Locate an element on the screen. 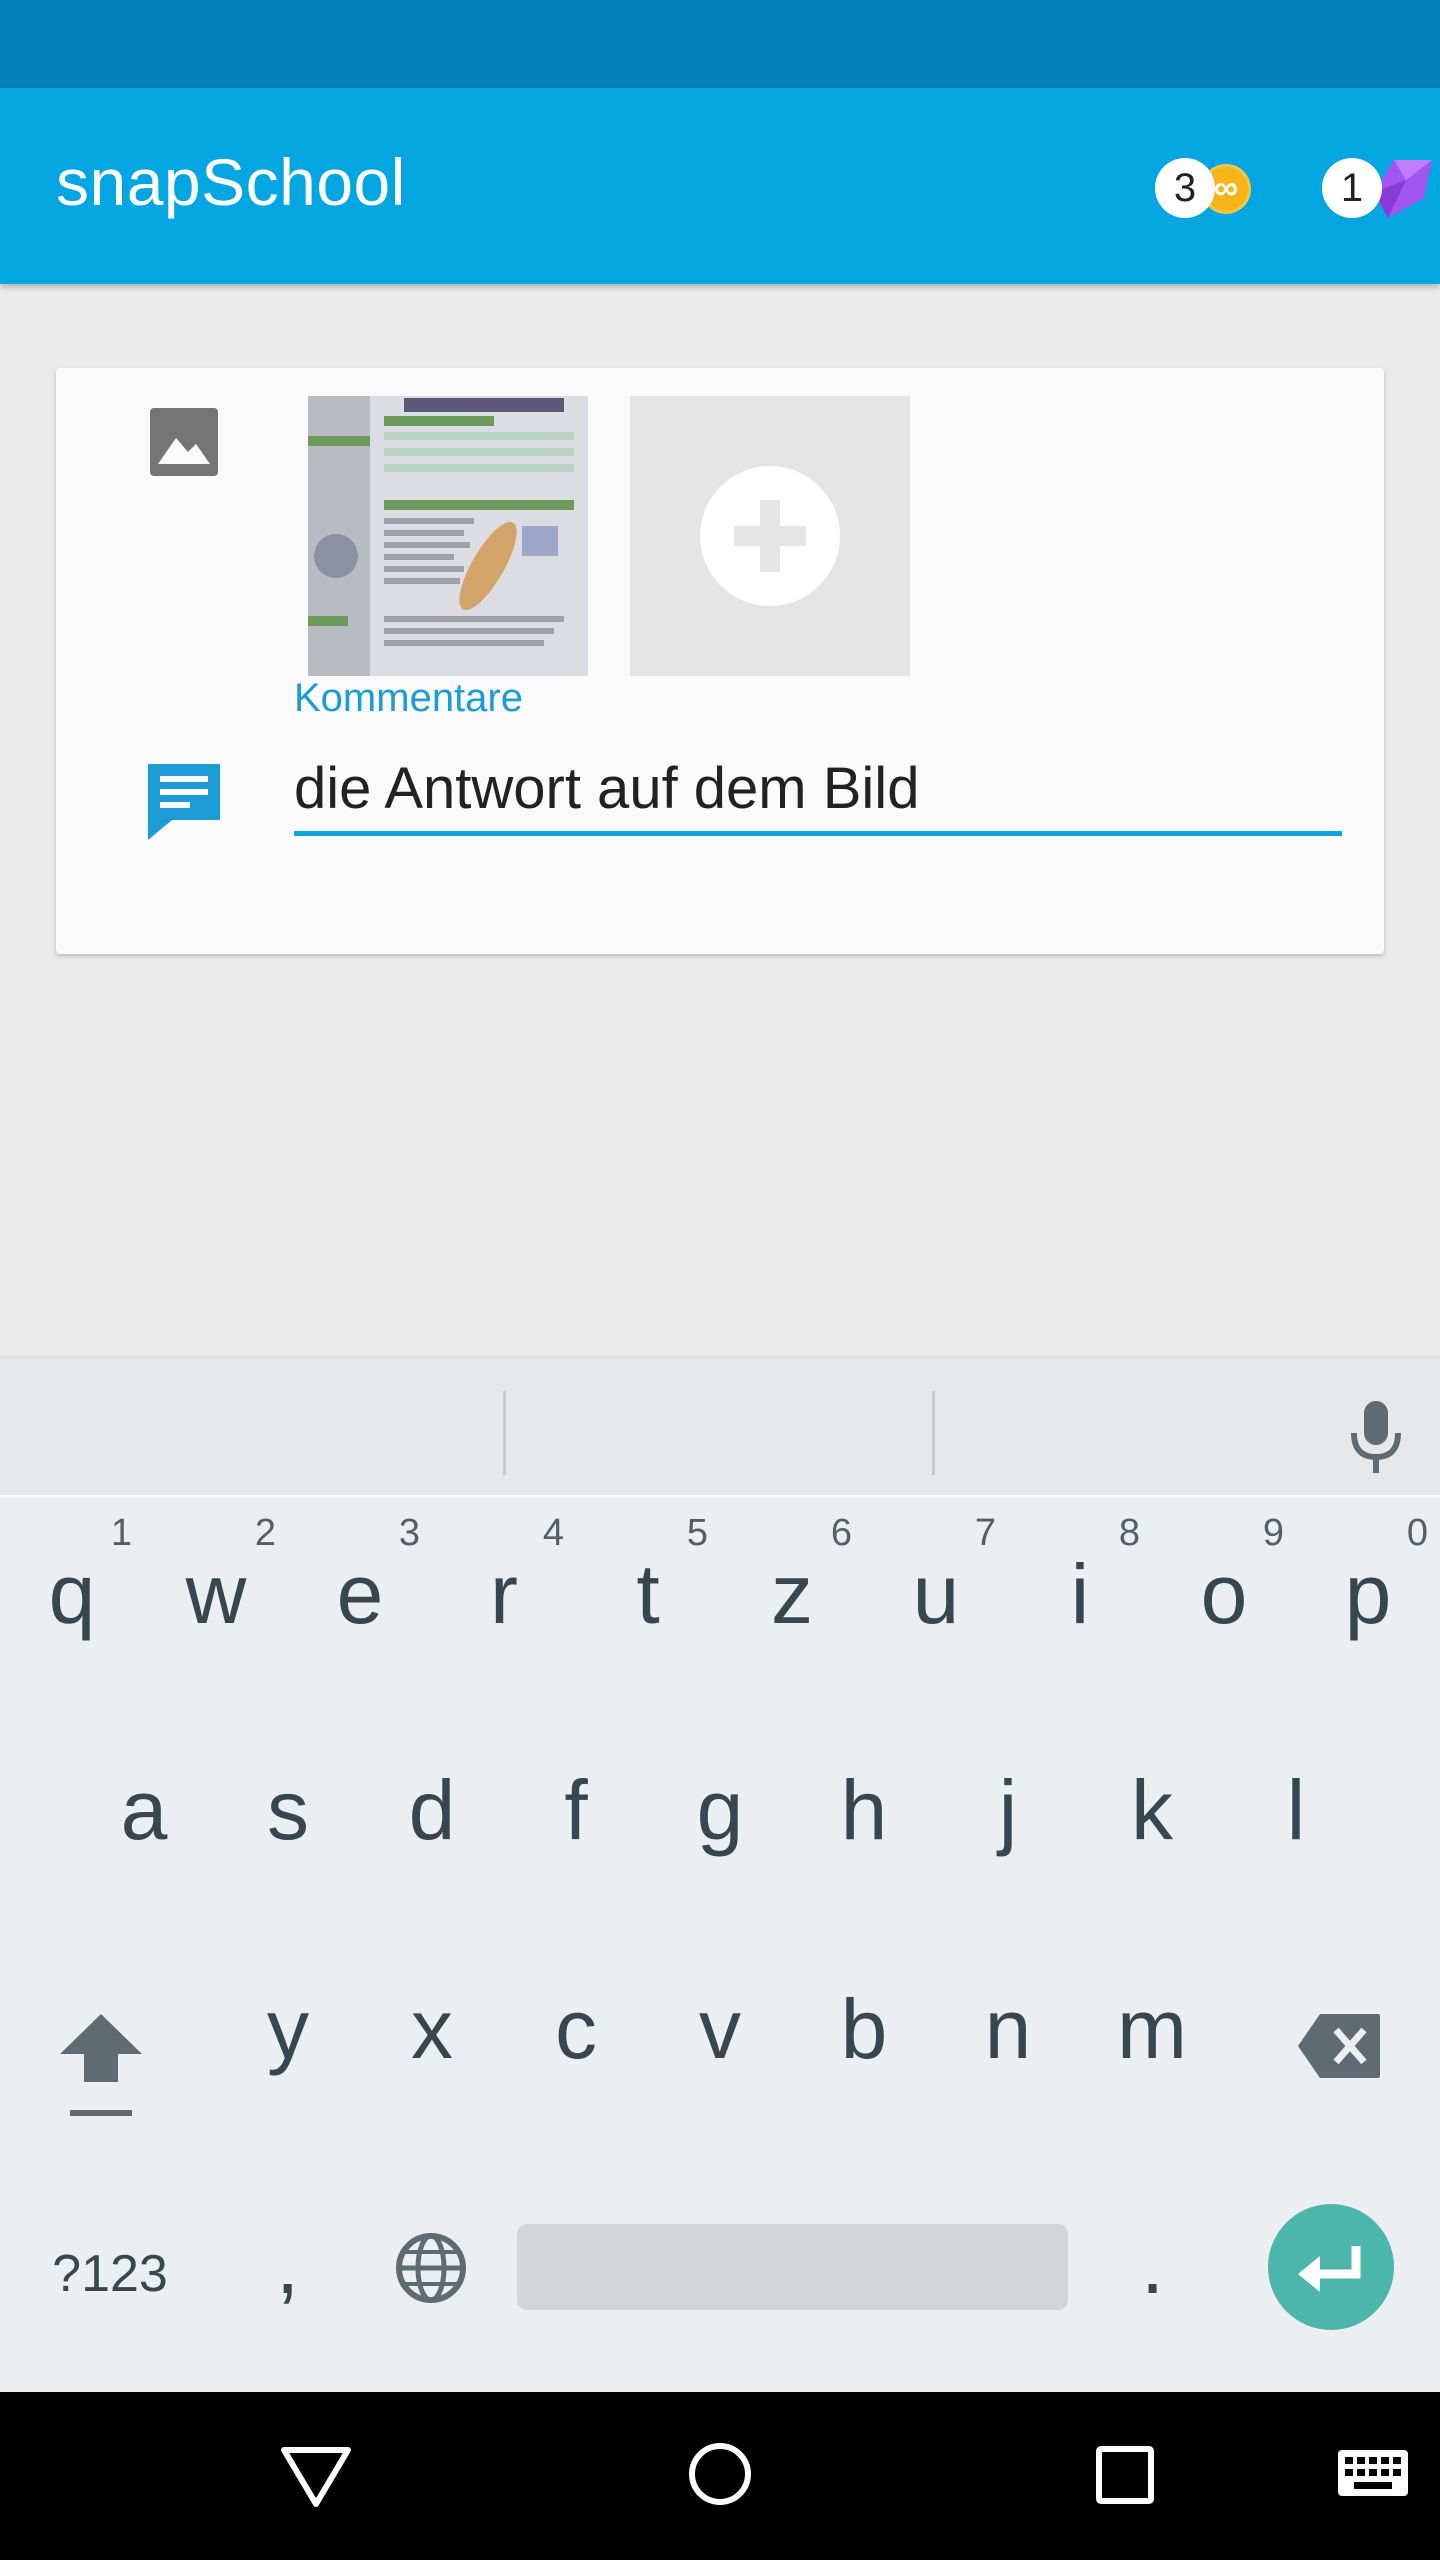 The image size is (1440, 2560). backspace-icon is located at coordinates (1339, 2046).